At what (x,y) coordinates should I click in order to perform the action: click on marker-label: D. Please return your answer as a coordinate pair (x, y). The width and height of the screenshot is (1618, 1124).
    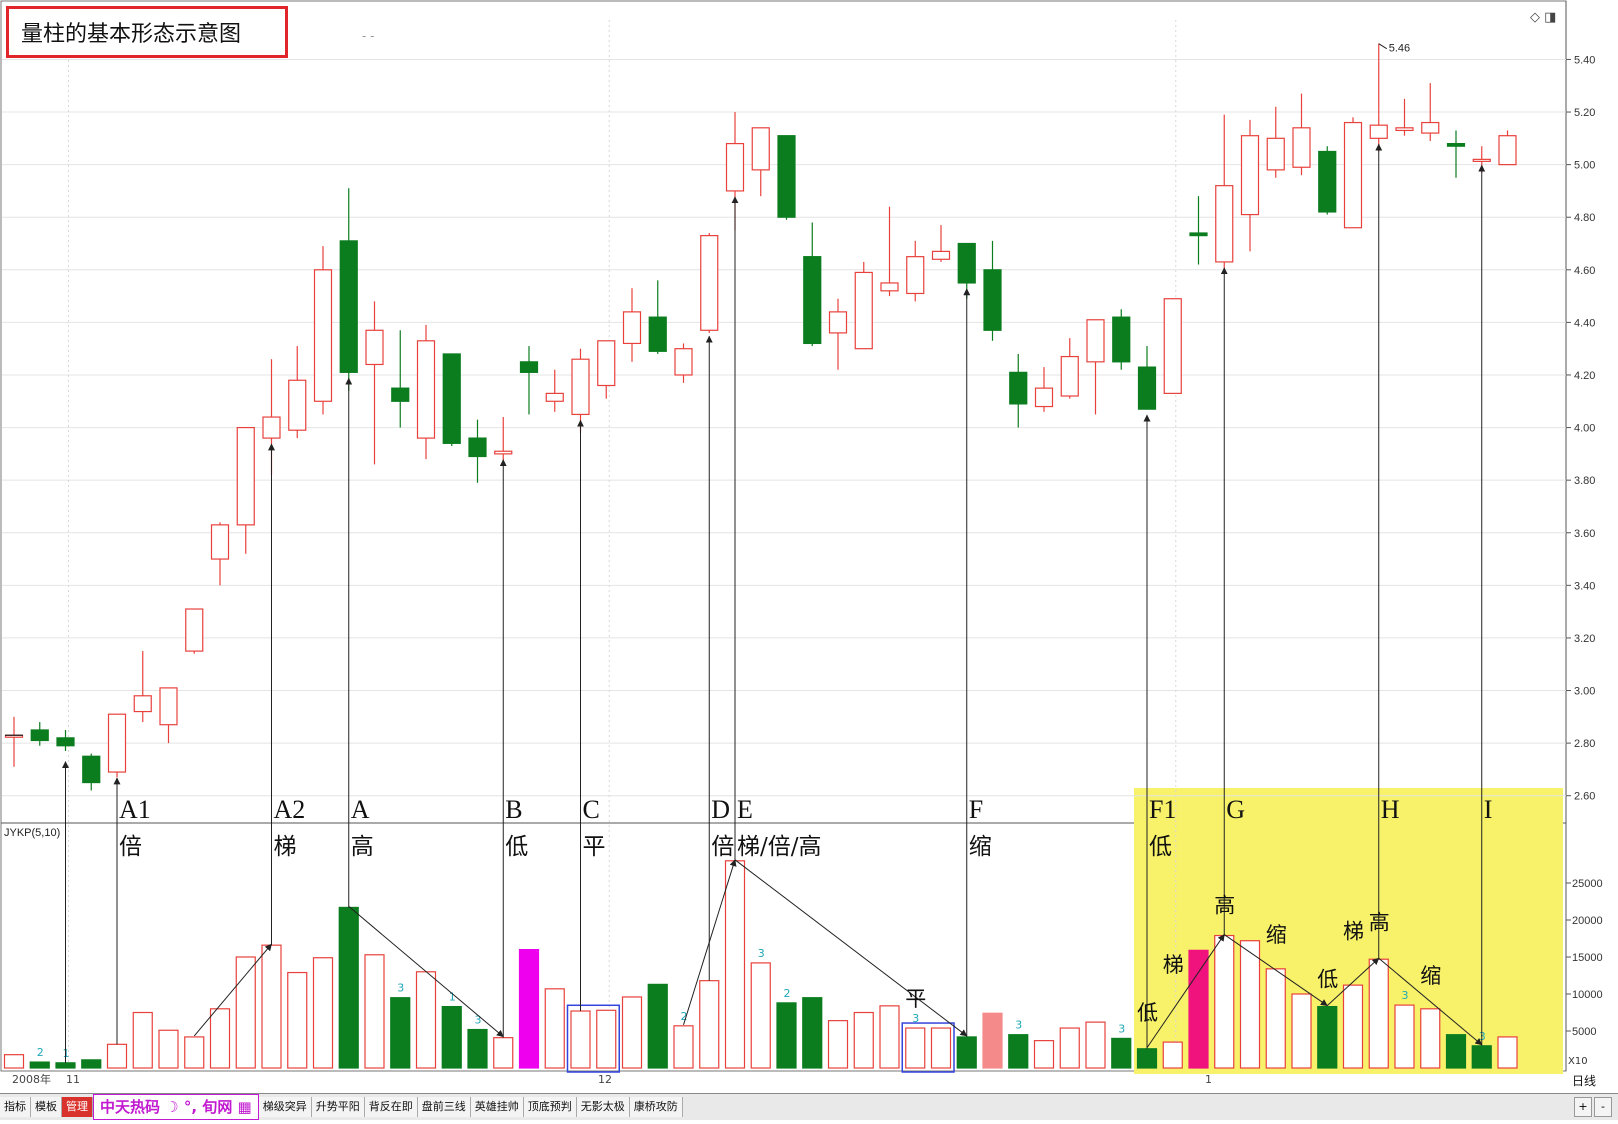
    Looking at the image, I should click on (720, 809).